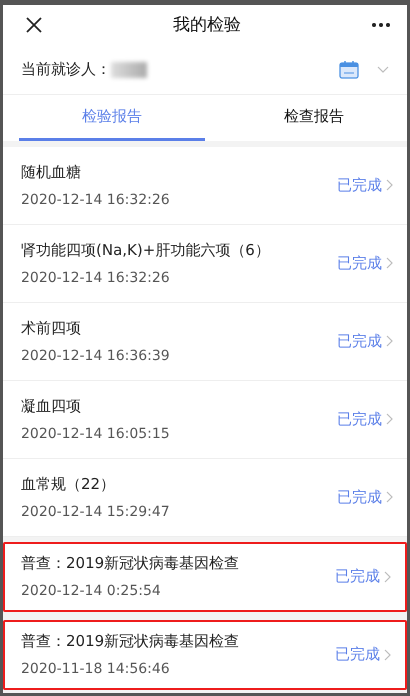 This screenshot has width=410, height=696. What do you see at coordinates (68, 484) in the screenshot?
I see `report-name: 血常规（22）` at bounding box center [68, 484].